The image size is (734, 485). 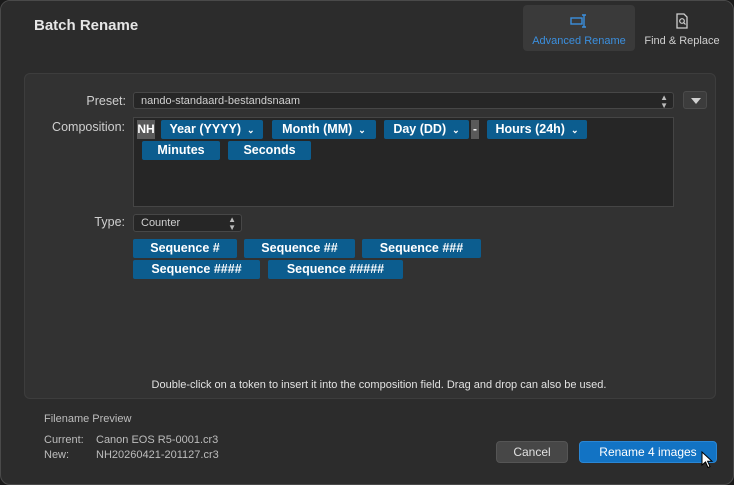 I want to click on current-label: Current:, so click(x=64, y=440).